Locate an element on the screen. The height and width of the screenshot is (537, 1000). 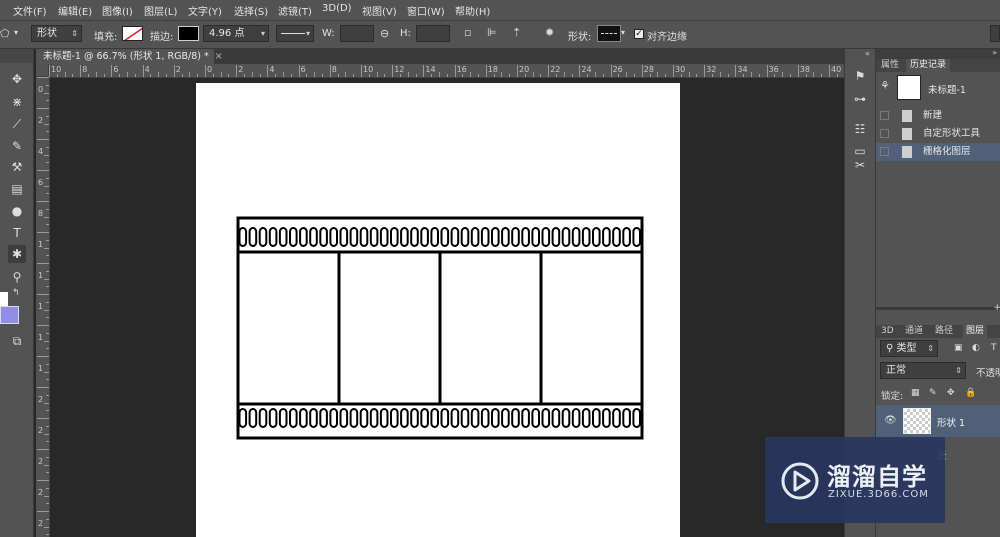
path-alignment-icon: ⊫ is located at coordinates (492, 32).